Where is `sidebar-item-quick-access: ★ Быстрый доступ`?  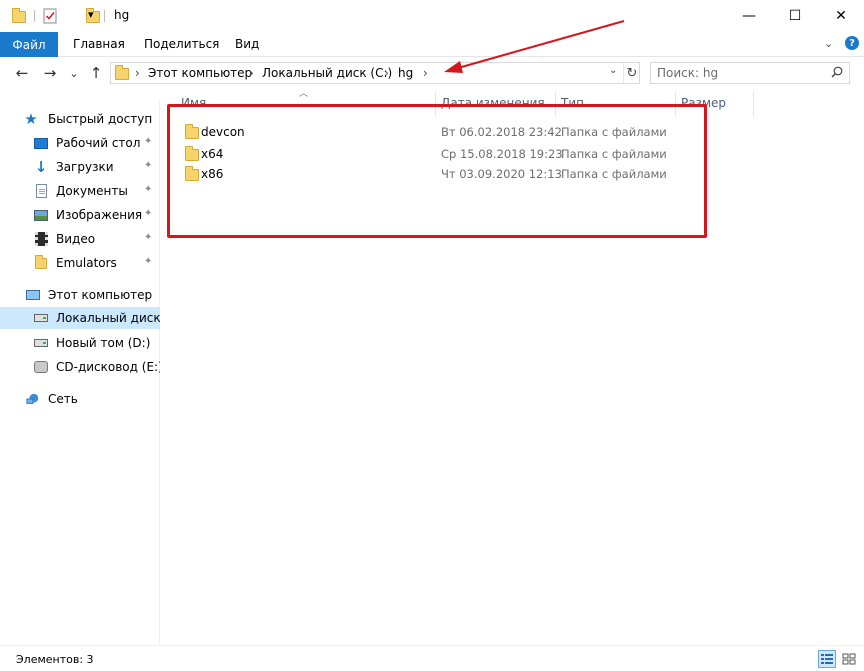
sidebar-item-quick-access: ★ Быстрый доступ is located at coordinates (80, 119).